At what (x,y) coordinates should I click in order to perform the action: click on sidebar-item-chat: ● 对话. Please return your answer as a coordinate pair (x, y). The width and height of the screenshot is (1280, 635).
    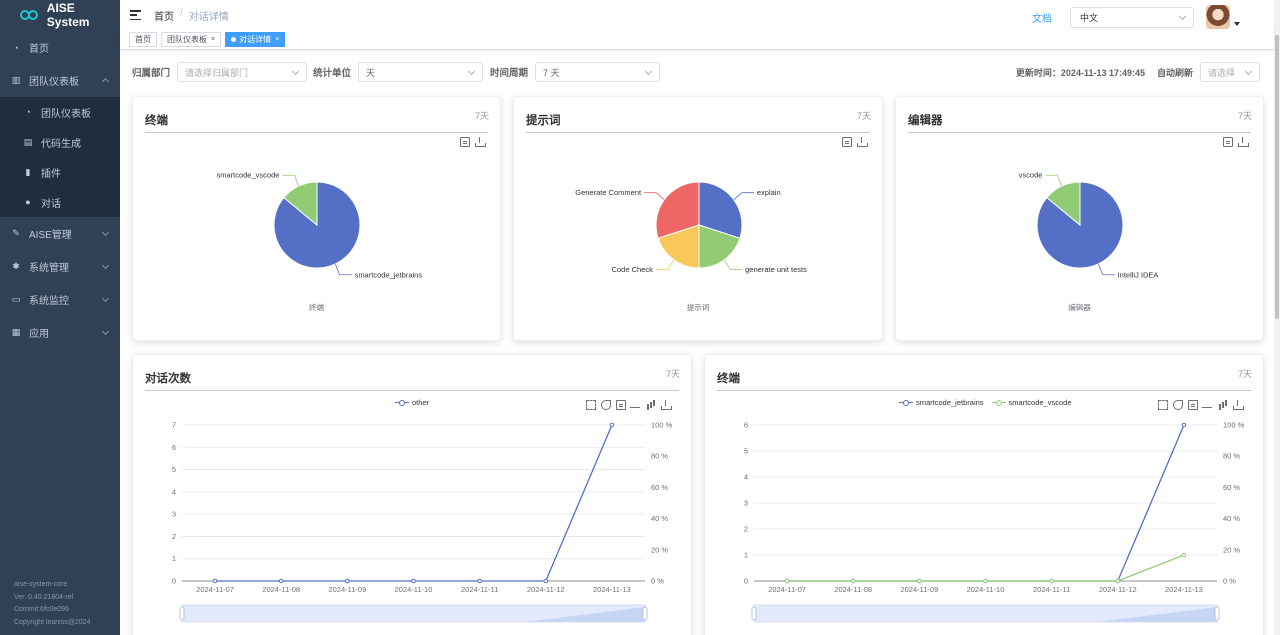
    Looking at the image, I should click on (60, 202).